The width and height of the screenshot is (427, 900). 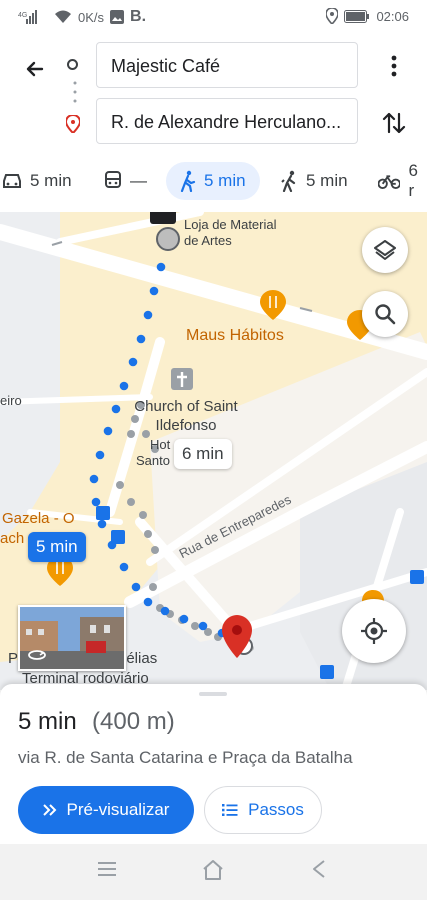 What do you see at coordinates (402, 180) in the screenshot?
I see `mode-bike: 6 r` at bounding box center [402, 180].